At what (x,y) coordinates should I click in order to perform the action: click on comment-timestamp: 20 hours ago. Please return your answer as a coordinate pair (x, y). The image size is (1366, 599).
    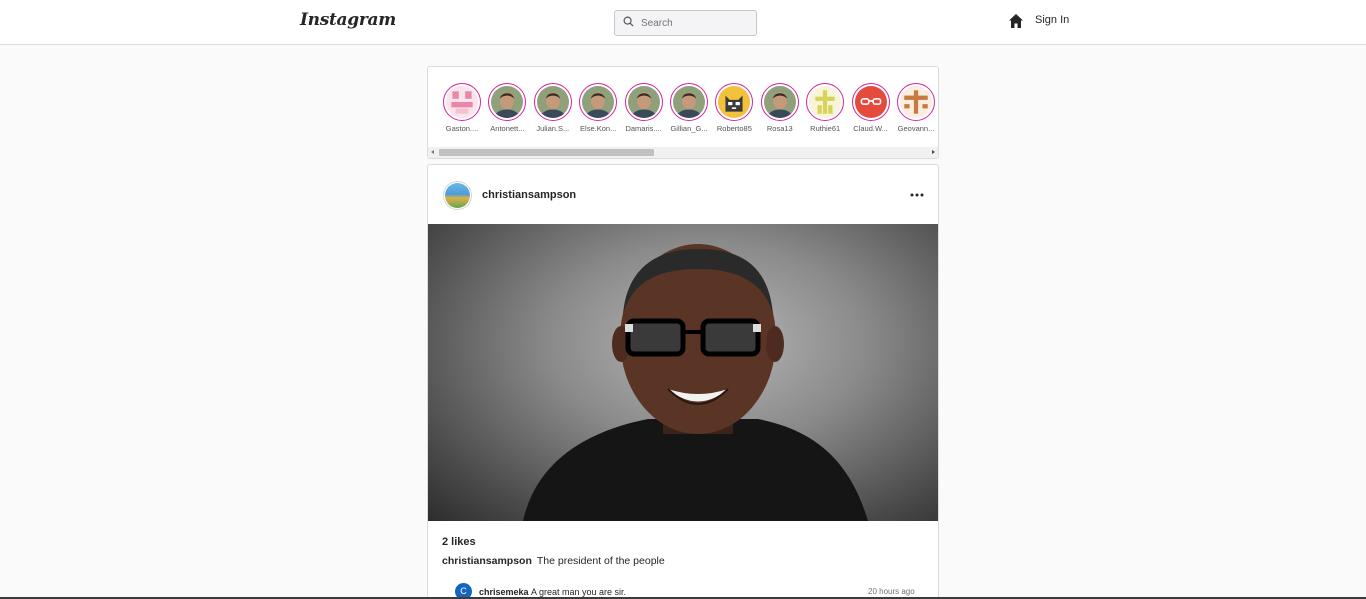
    Looking at the image, I should click on (891, 591).